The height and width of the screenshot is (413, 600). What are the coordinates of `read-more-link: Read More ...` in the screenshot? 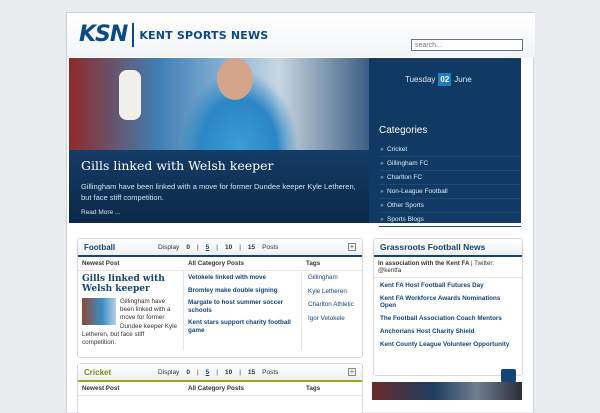 It's located at (219, 212).